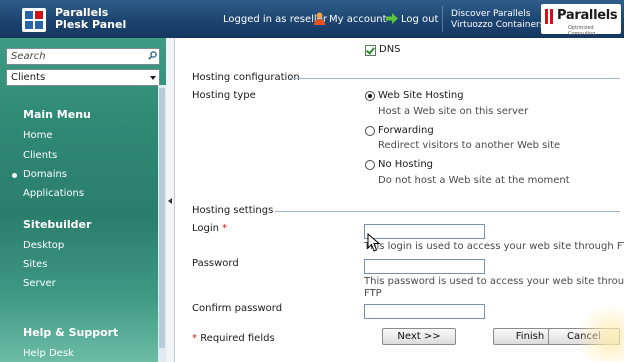  I want to click on hosting-settings-heading: Hosting settings, so click(233, 210).